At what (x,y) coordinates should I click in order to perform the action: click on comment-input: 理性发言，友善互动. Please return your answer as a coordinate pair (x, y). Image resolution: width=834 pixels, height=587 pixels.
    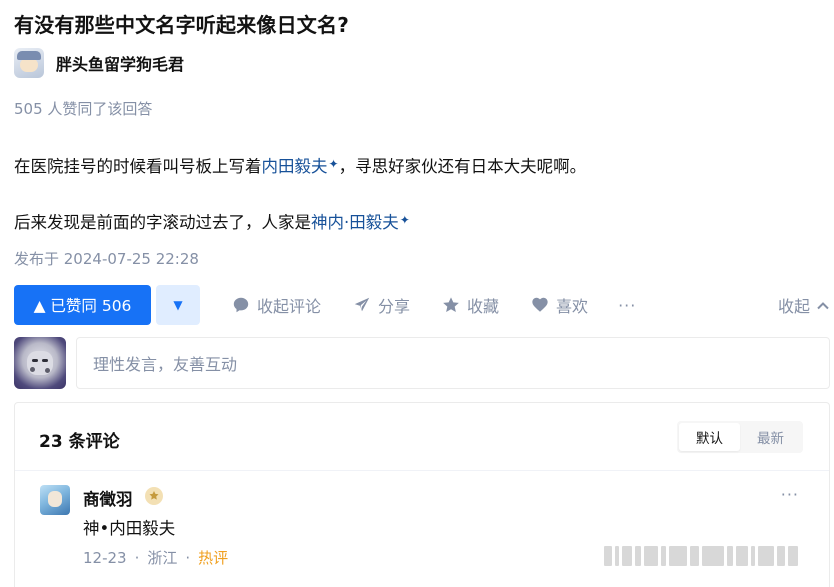
    Looking at the image, I should click on (453, 363).